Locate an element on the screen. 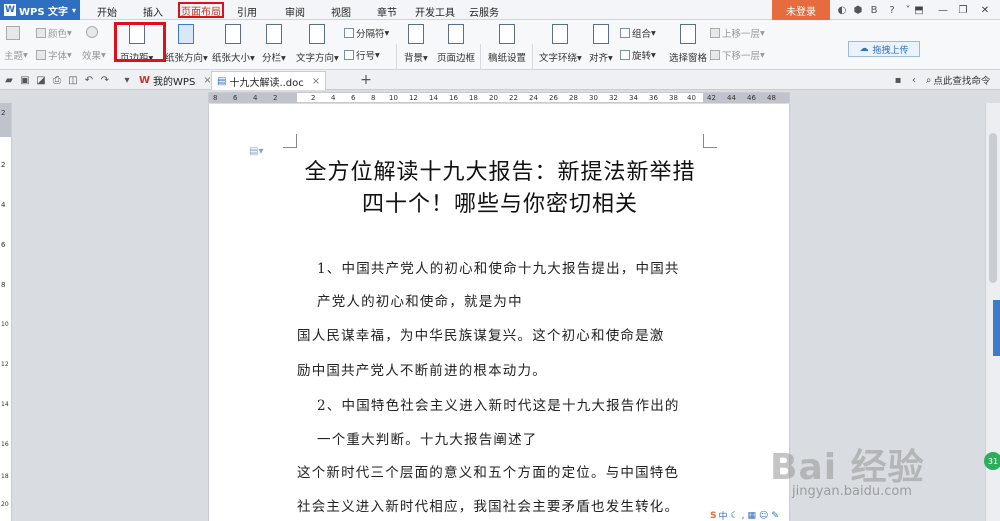 The width and height of the screenshot is (1000, 521). theme-icon is located at coordinates (14, 33).